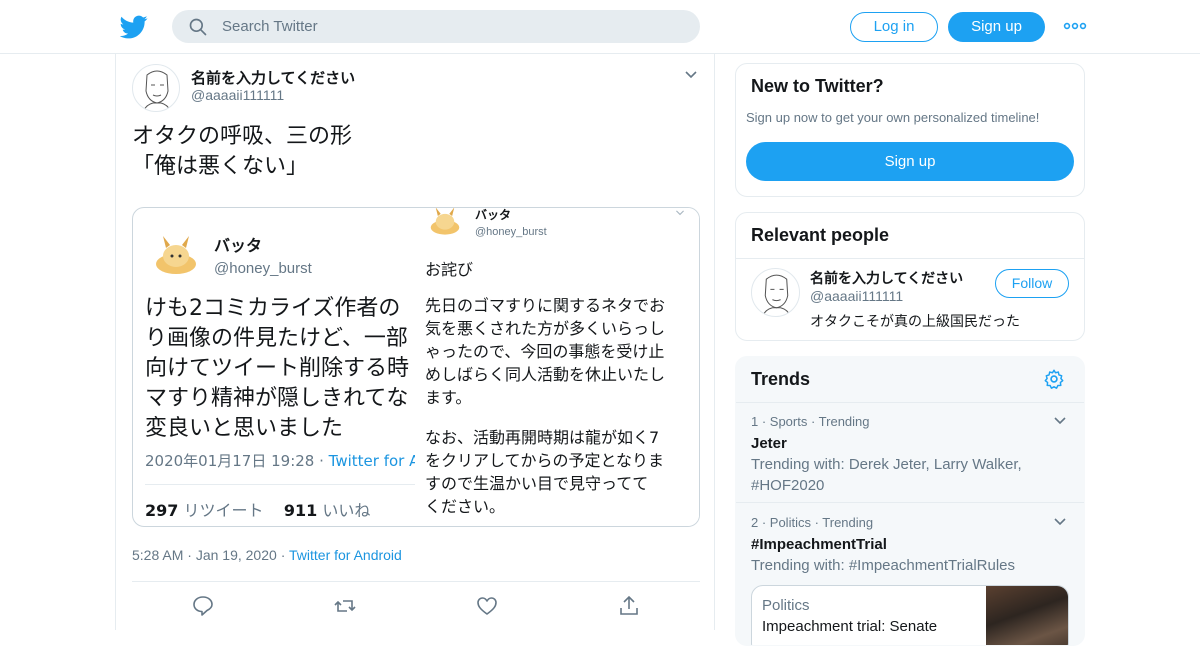 The width and height of the screenshot is (1200, 646). I want to click on more-icon, so click(1075, 26).